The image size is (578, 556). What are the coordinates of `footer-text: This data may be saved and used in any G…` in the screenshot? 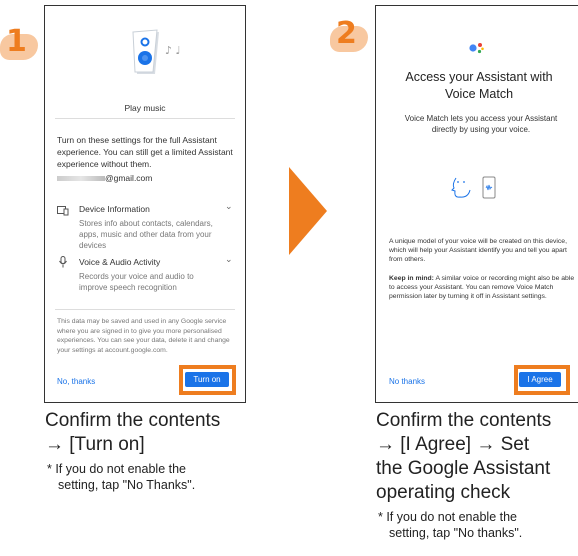 It's located at (143, 336).